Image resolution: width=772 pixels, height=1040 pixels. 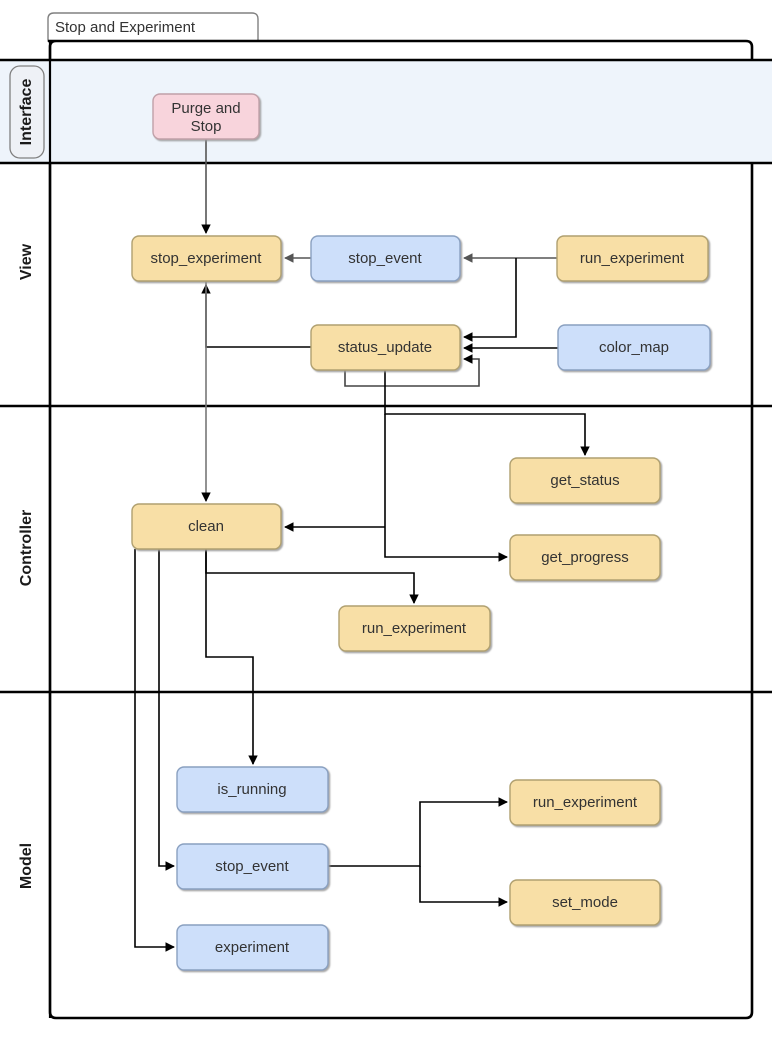 I want to click on node-view-run-experiment: run_experiment, so click(x=632, y=258).